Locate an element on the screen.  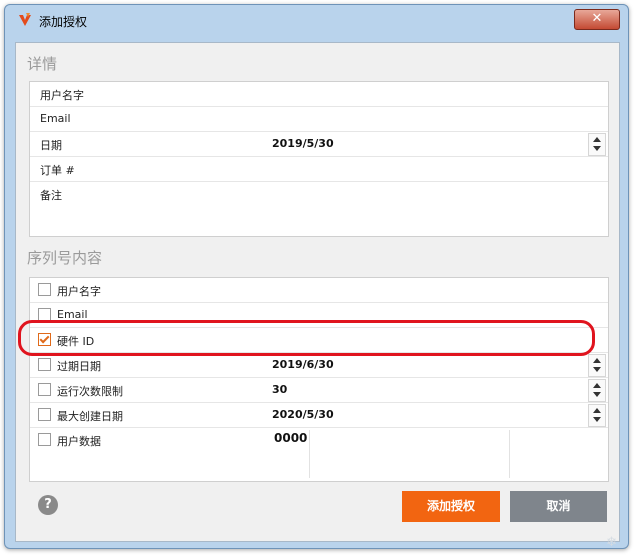
cancel-button: 取消 is located at coordinates (558, 506).